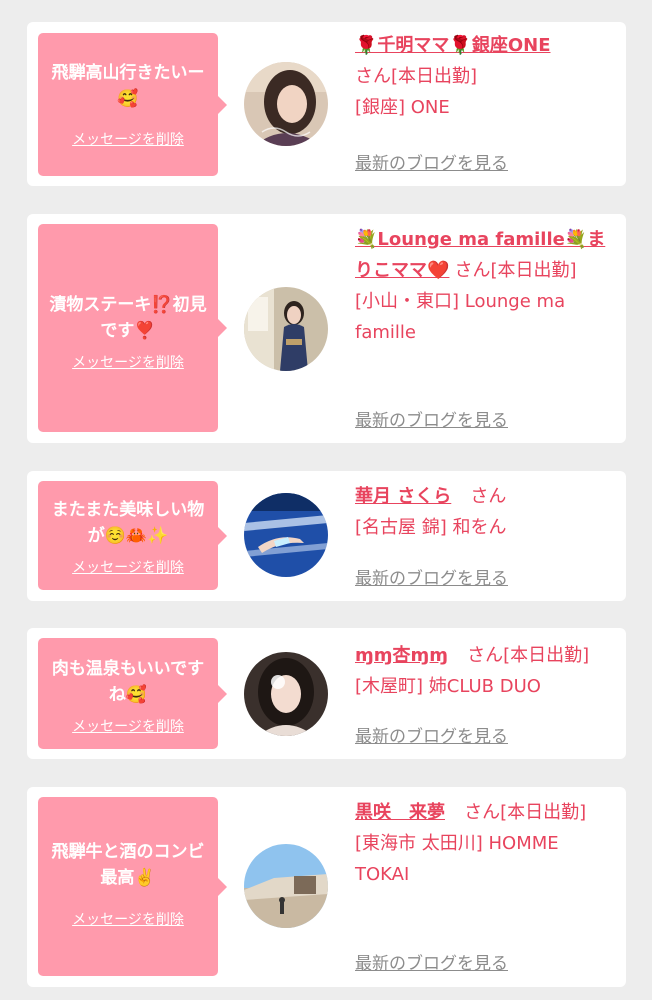 Image resolution: width=652 pixels, height=1000 pixels. What do you see at coordinates (460, 317) in the screenshot?
I see `sender-area-shop: [小山・東口] Lounge ma famille` at bounding box center [460, 317].